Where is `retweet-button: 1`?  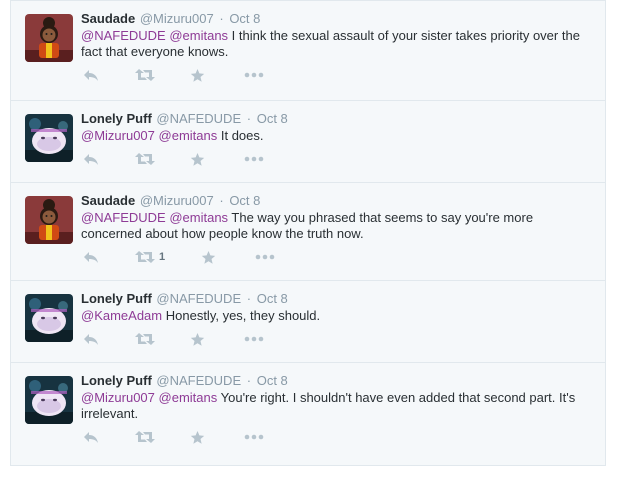 retweet-button: 1 is located at coordinates (150, 257).